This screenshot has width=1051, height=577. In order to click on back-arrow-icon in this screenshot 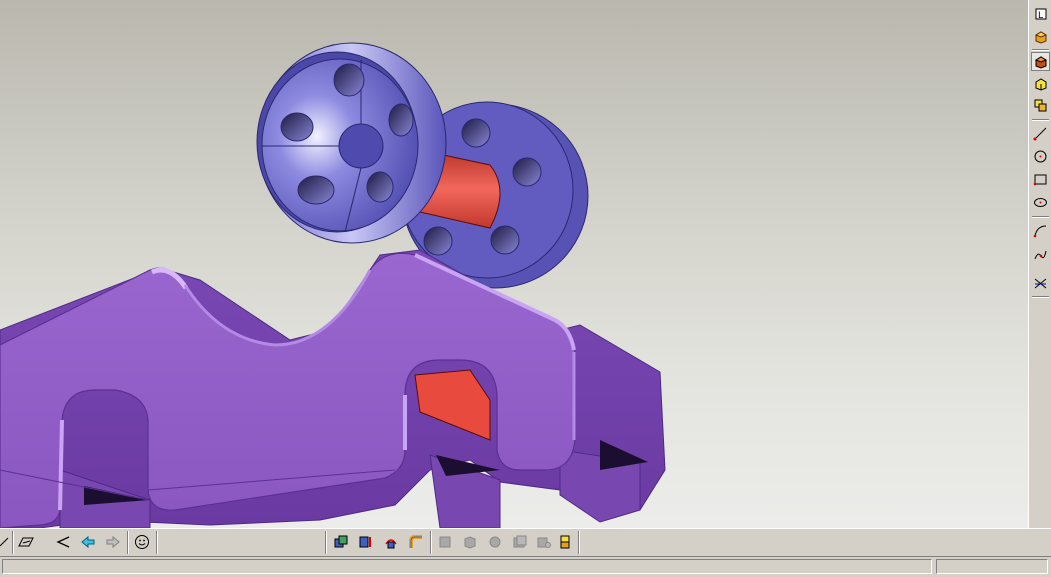, I will do `click(88, 542)`.